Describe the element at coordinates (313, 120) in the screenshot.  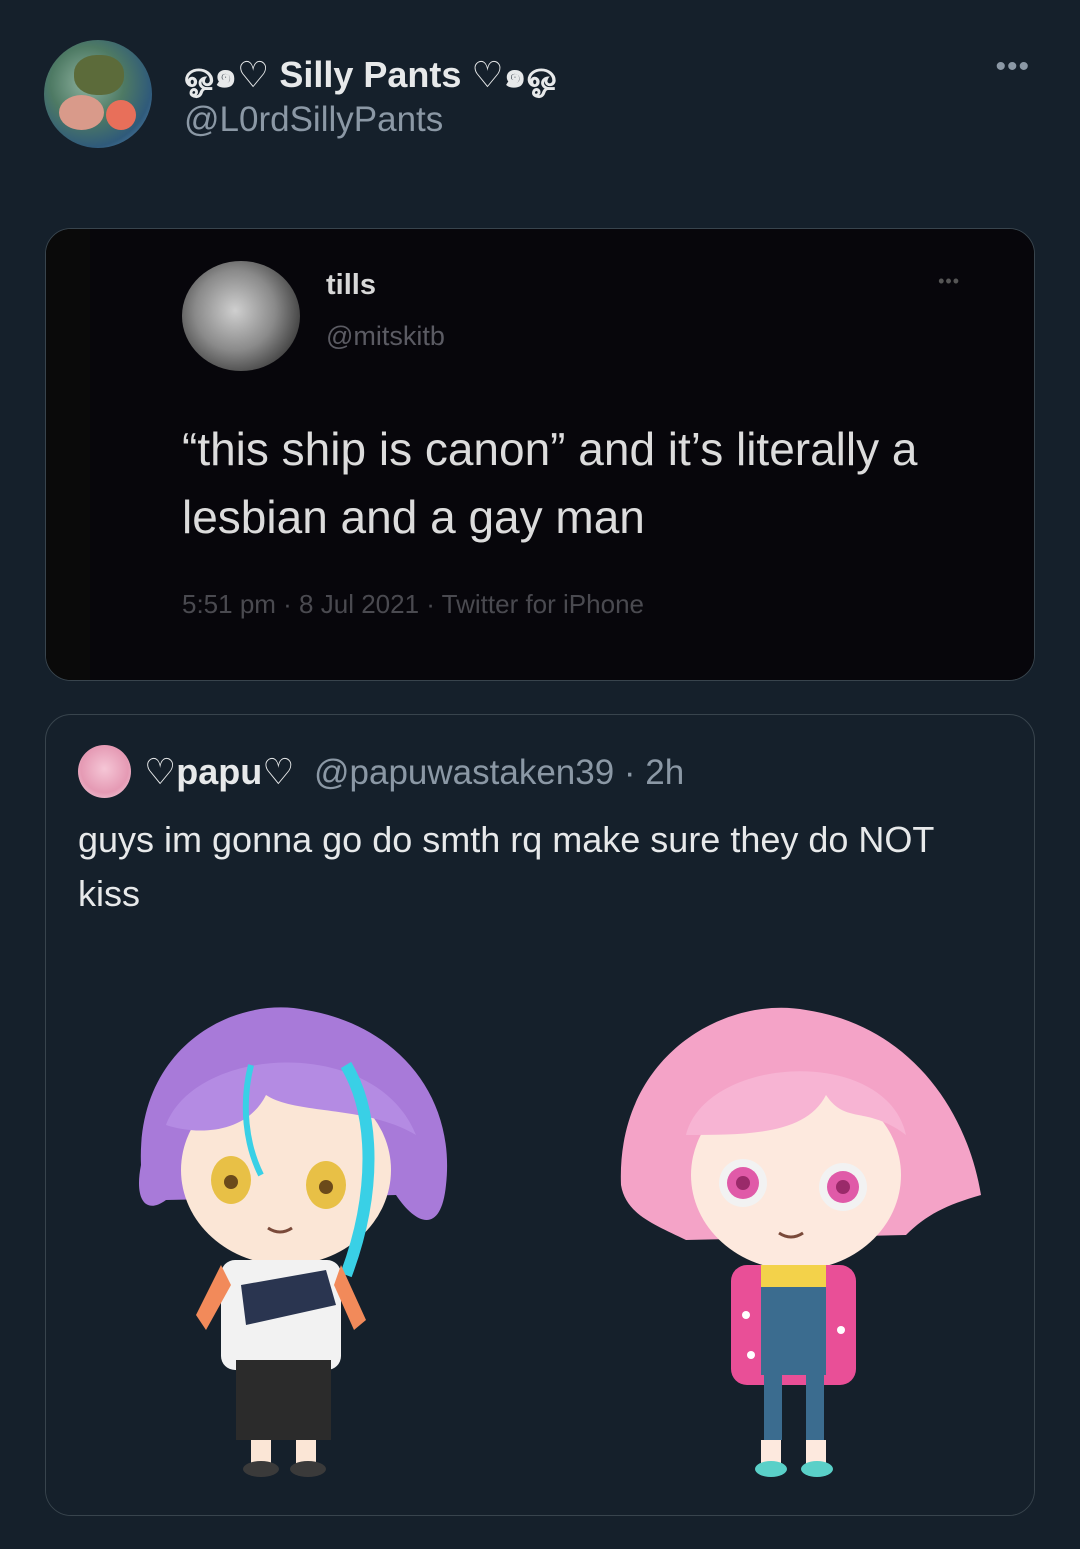
I see `author-handle: @L0rdSillyPants` at that location.